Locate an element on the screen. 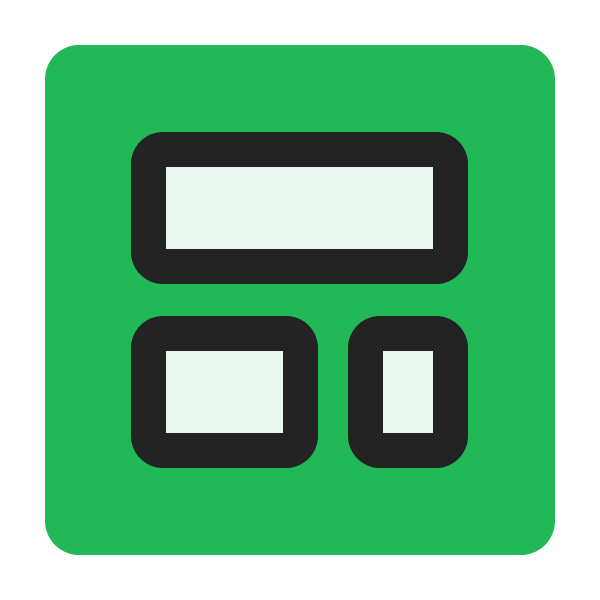 This screenshot has width=600, height=600. layout-panel-bottom-left is located at coordinates (224, 392).